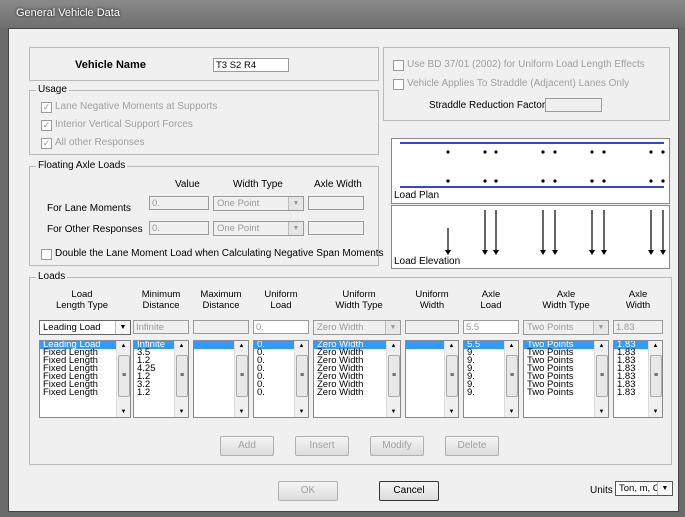 The height and width of the screenshot is (517, 685). What do you see at coordinates (559, 393) in the screenshot?
I see `list-item: Two Points` at bounding box center [559, 393].